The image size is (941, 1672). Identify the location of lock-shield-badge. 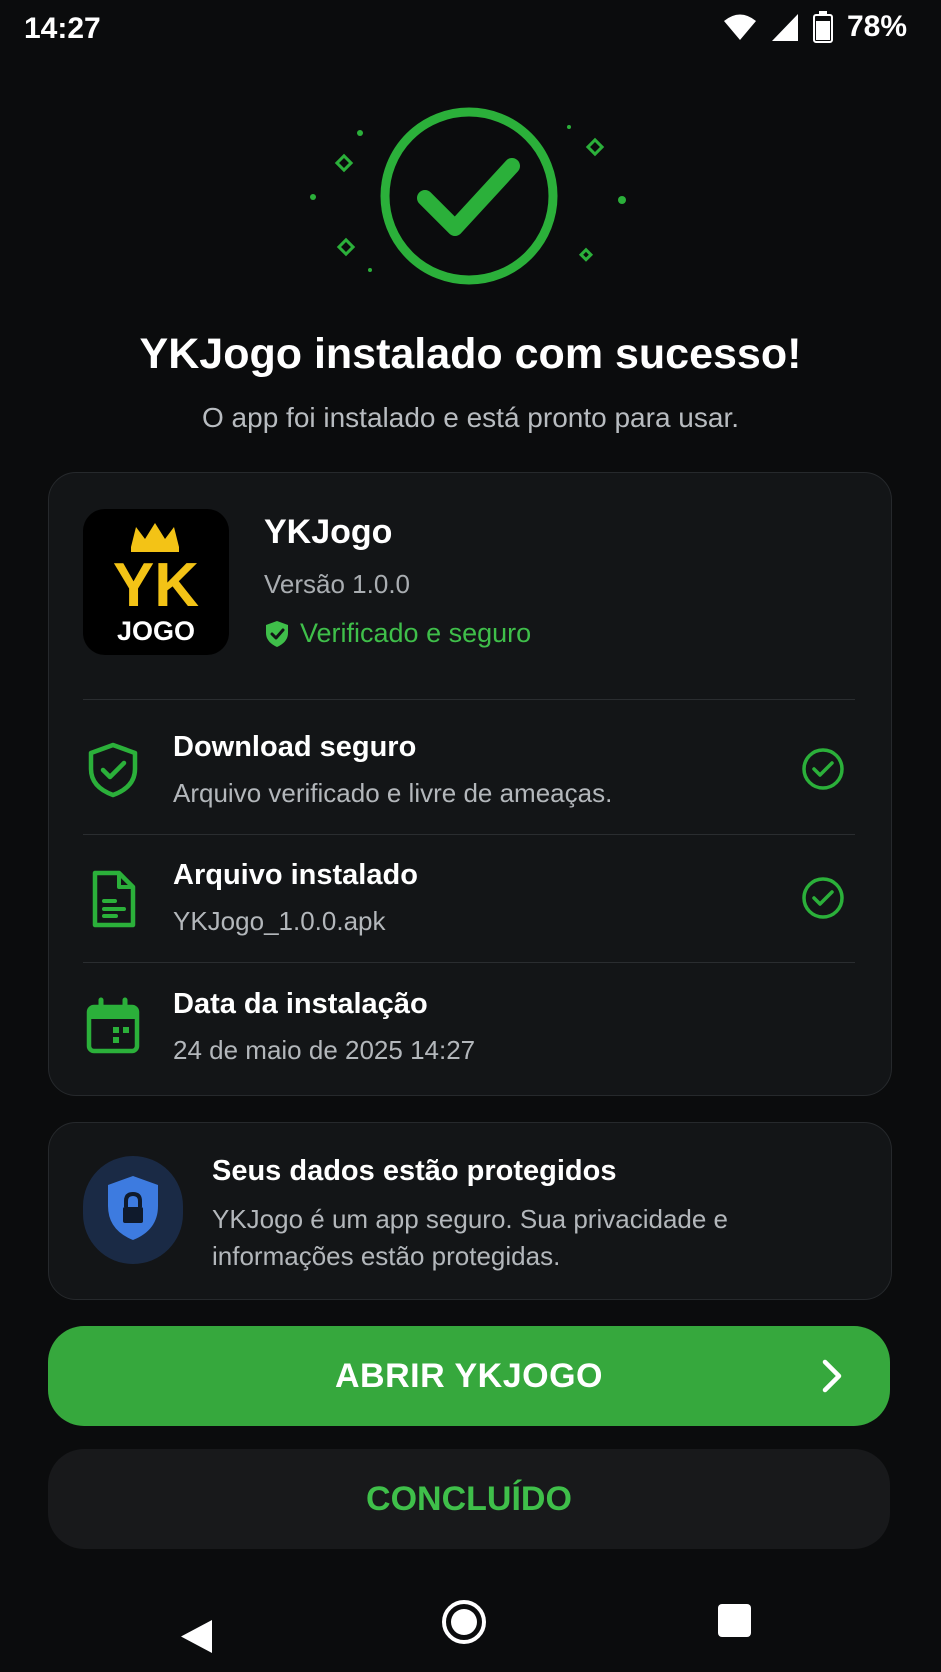
(133, 1210).